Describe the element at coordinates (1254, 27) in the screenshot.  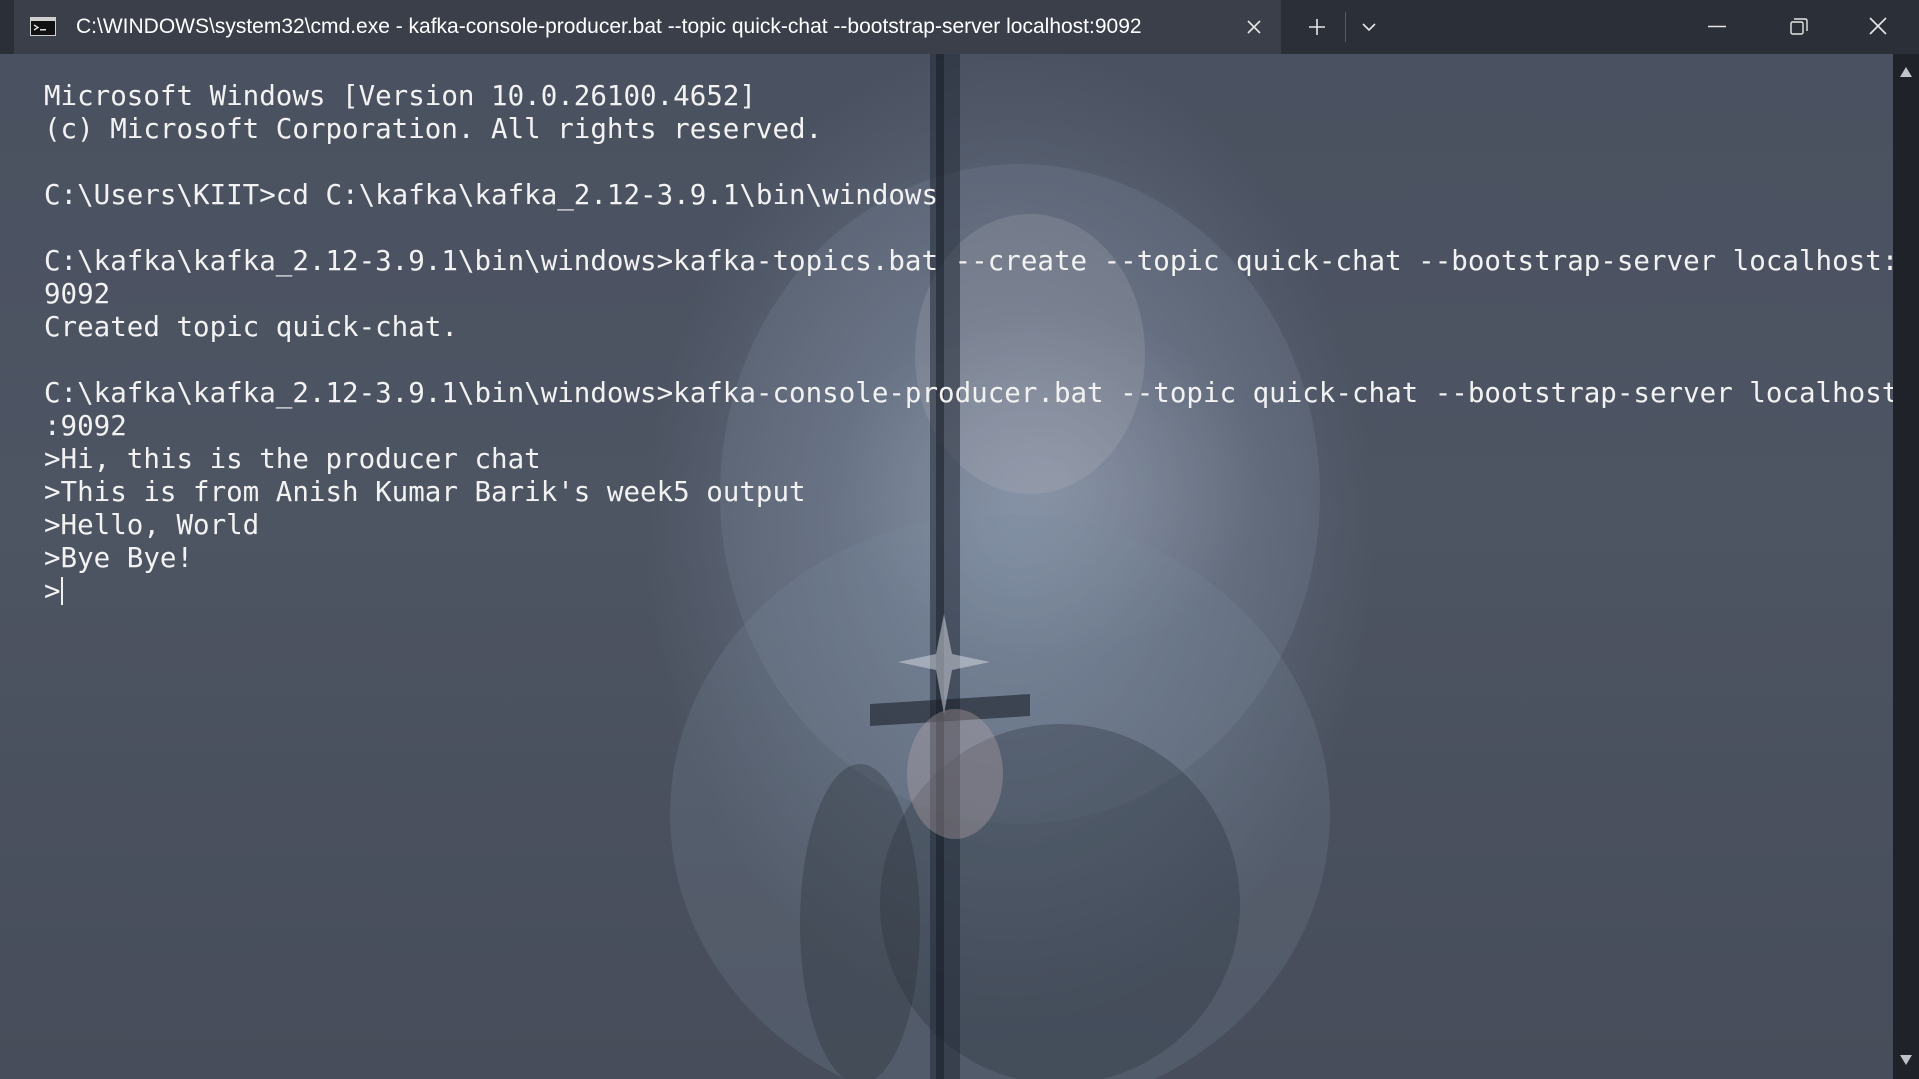
I see `tab-close-icon` at that location.